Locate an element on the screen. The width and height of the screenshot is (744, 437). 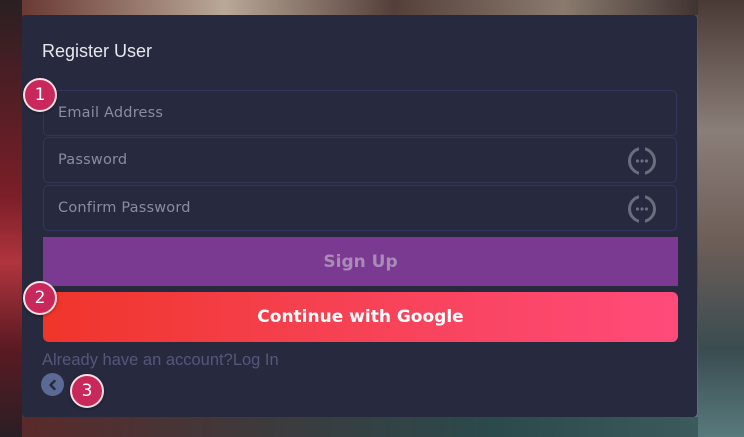
email-field: Email Address is located at coordinates (360, 113).